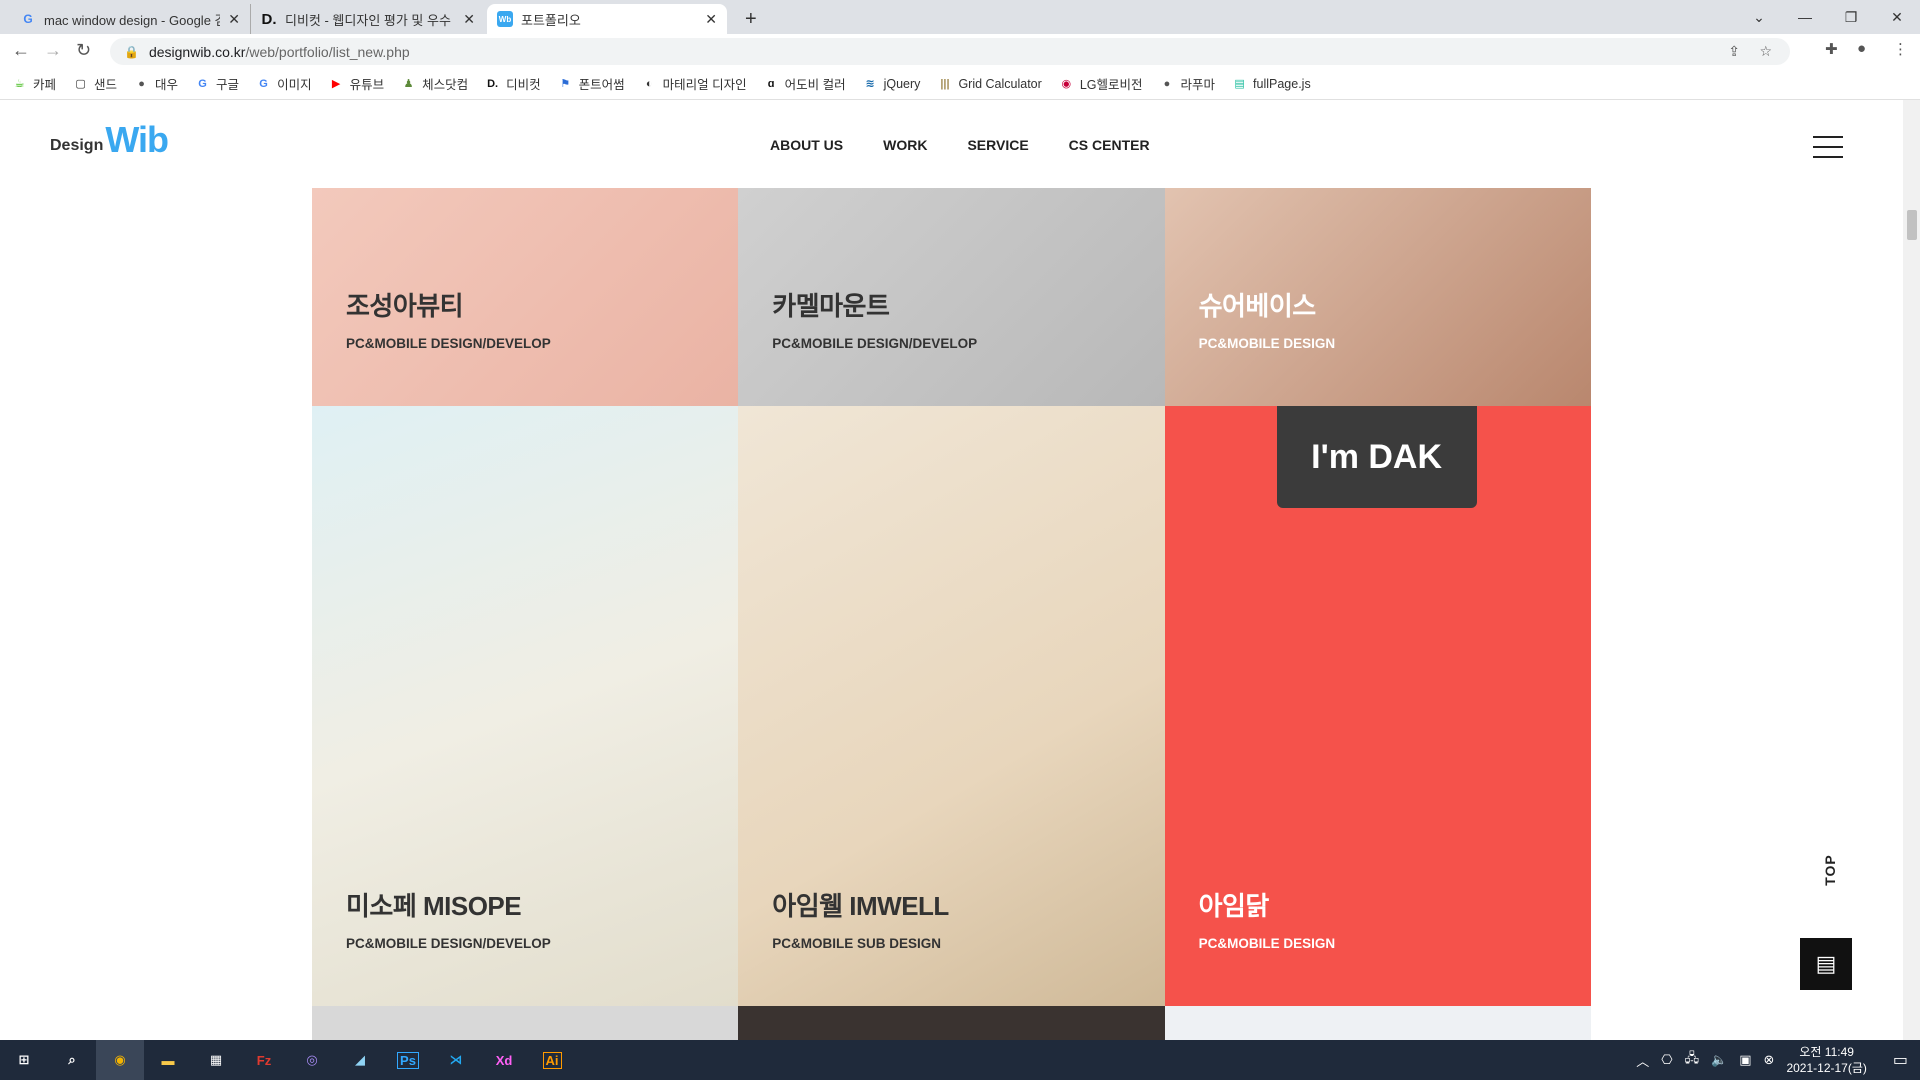  What do you see at coordinates (1911, 570) in the screenshot?
I see `scrollbar` at bounding box center [1911, 570].